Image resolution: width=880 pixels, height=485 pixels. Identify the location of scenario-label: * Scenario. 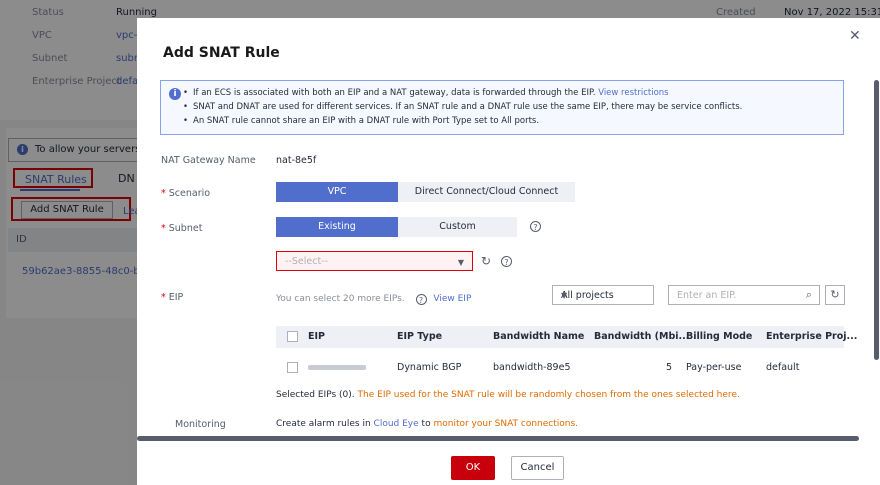
(186, 193).